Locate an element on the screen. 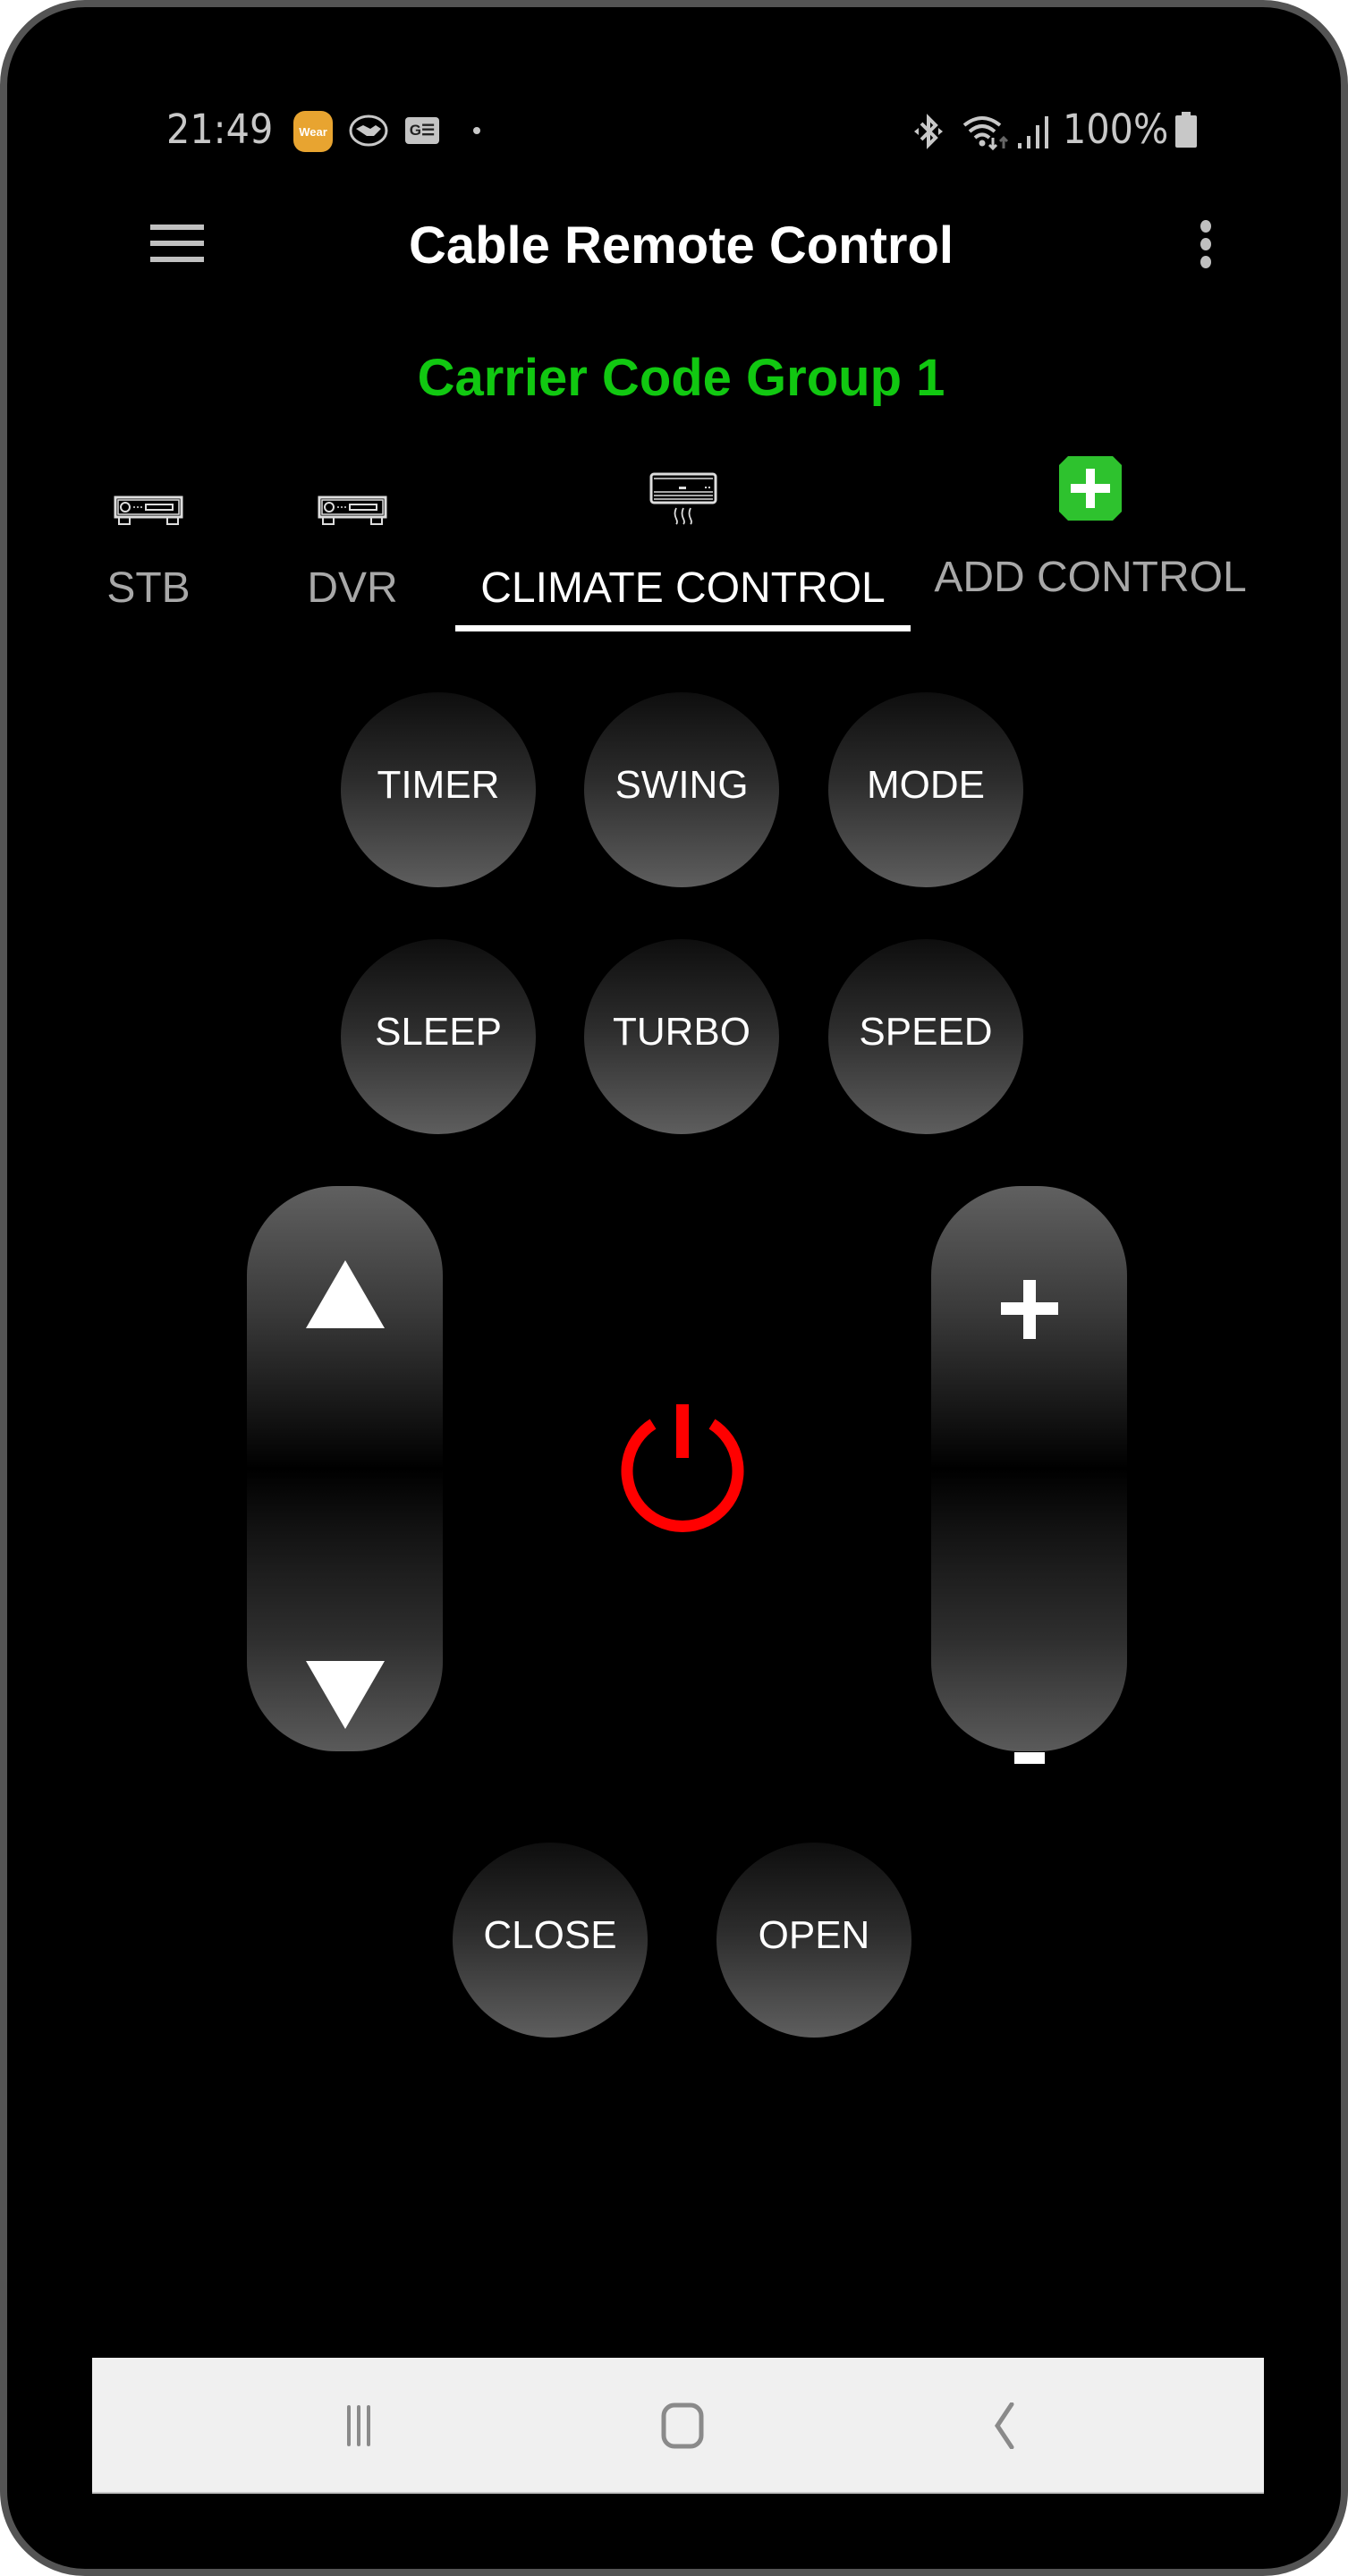 This screenshot has height=2576, width=1348. wear-app-icon: Wear is located at coordinates (313, 131).